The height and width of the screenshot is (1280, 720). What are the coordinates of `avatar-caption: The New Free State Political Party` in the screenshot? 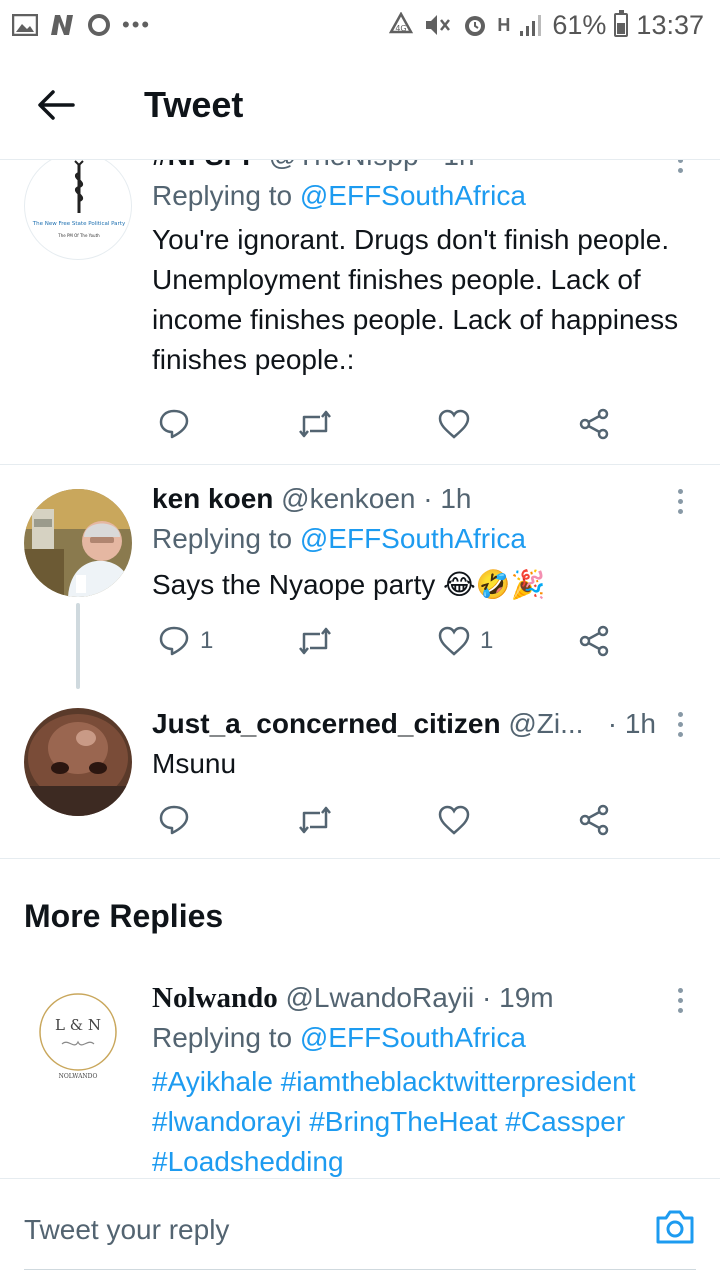 It's located at (79, 224).